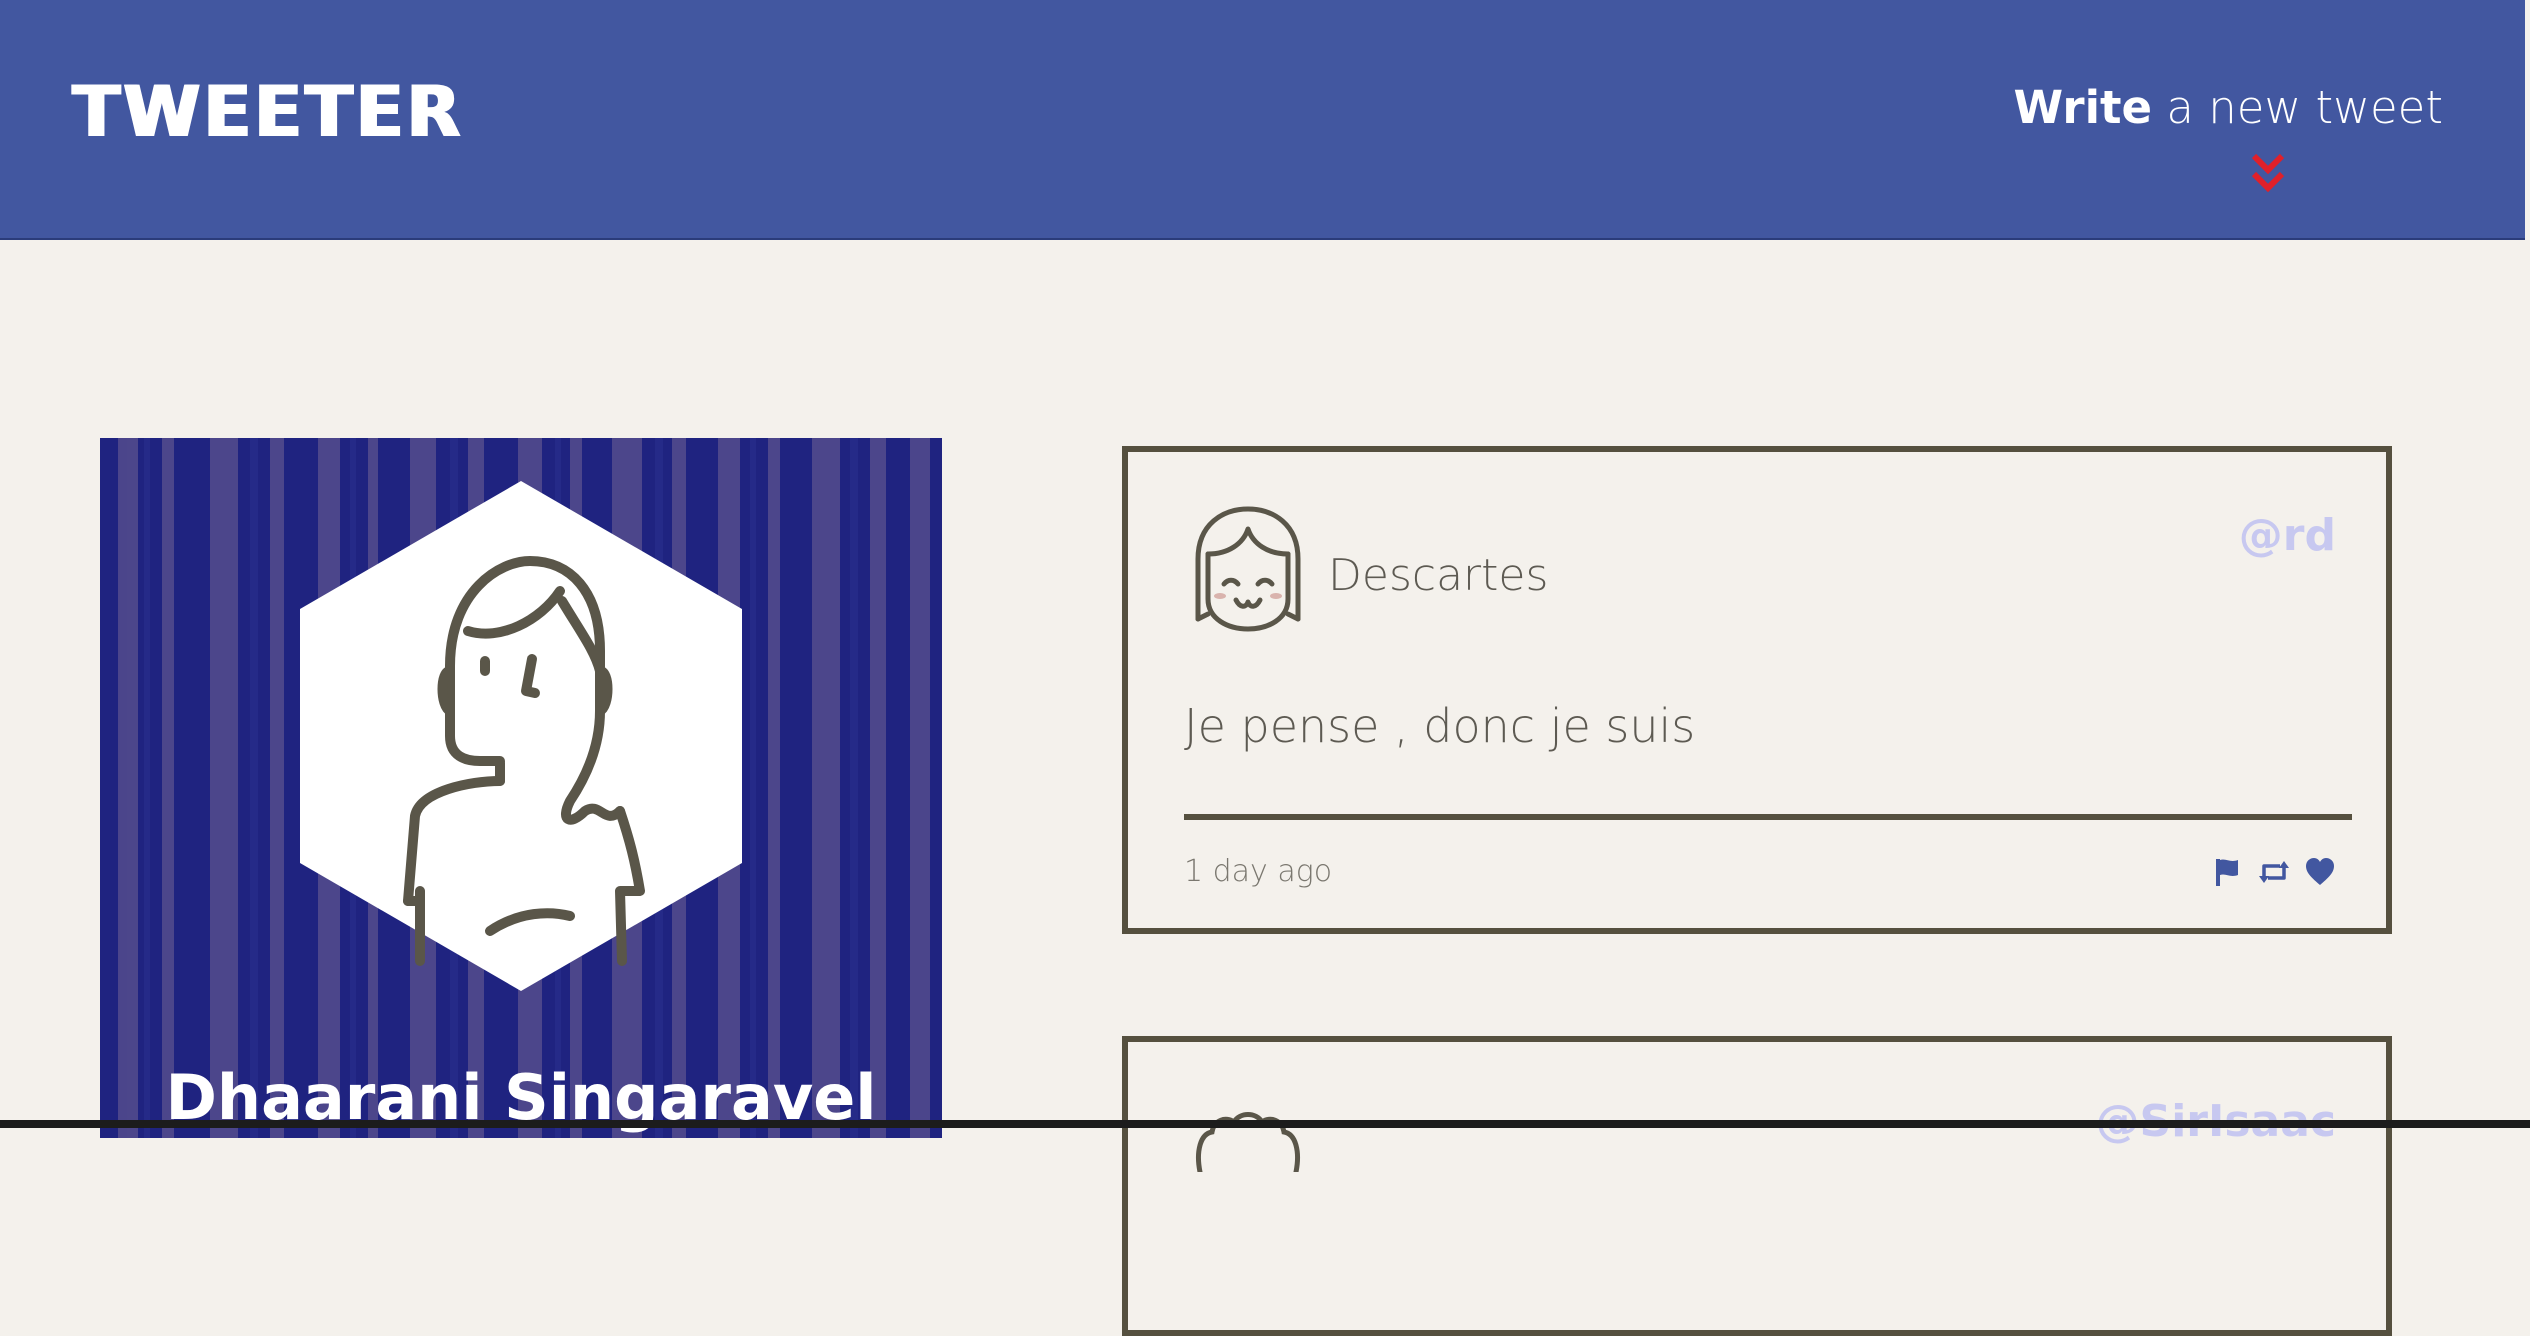  What do you see at coordinates (1248, 569) in the screenshot?
I see `girl-avatar-icon` at bounding box center [1248, 569].